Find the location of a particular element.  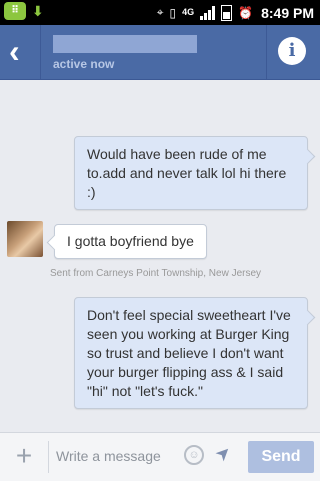

back-button: ‹ is located at coordinates (20, 52).